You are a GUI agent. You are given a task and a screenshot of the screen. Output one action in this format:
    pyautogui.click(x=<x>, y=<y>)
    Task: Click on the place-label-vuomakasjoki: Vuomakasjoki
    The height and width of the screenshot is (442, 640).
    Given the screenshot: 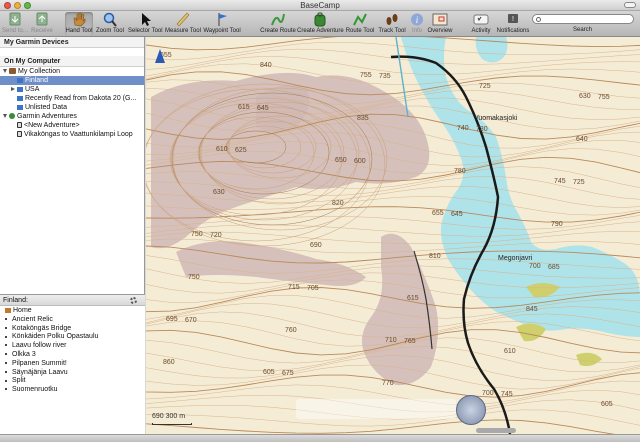 What is the action you would take?
    pyautogui.click(x=496, y=118)
    